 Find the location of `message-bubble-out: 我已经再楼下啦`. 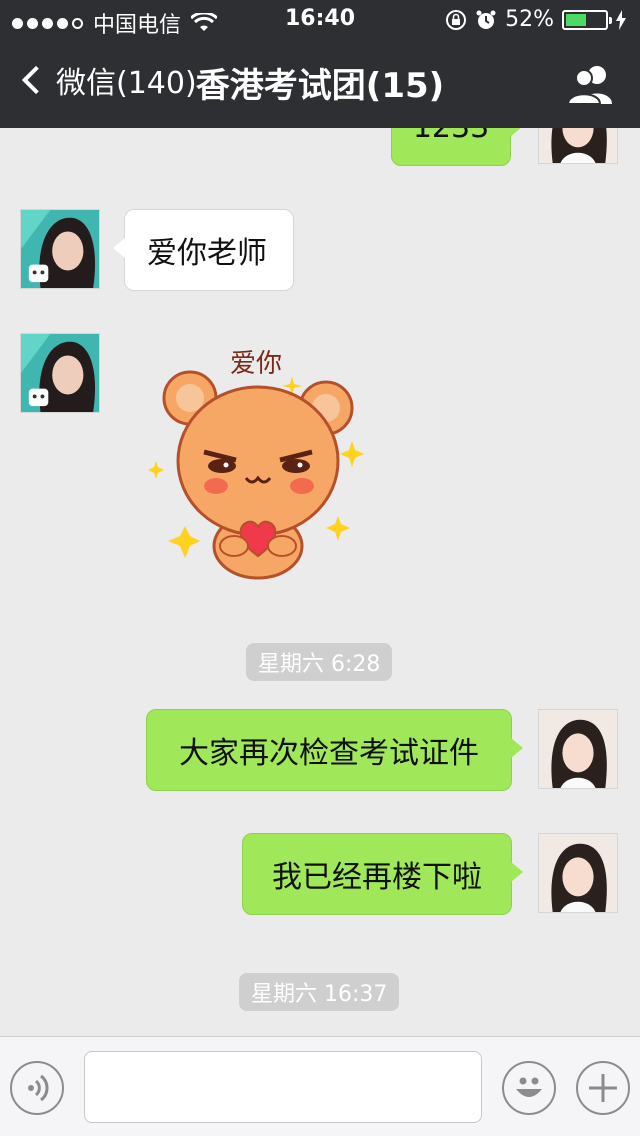

message-bubble-out: 我已经再楼下啦 is located at coordinates (382, 874).